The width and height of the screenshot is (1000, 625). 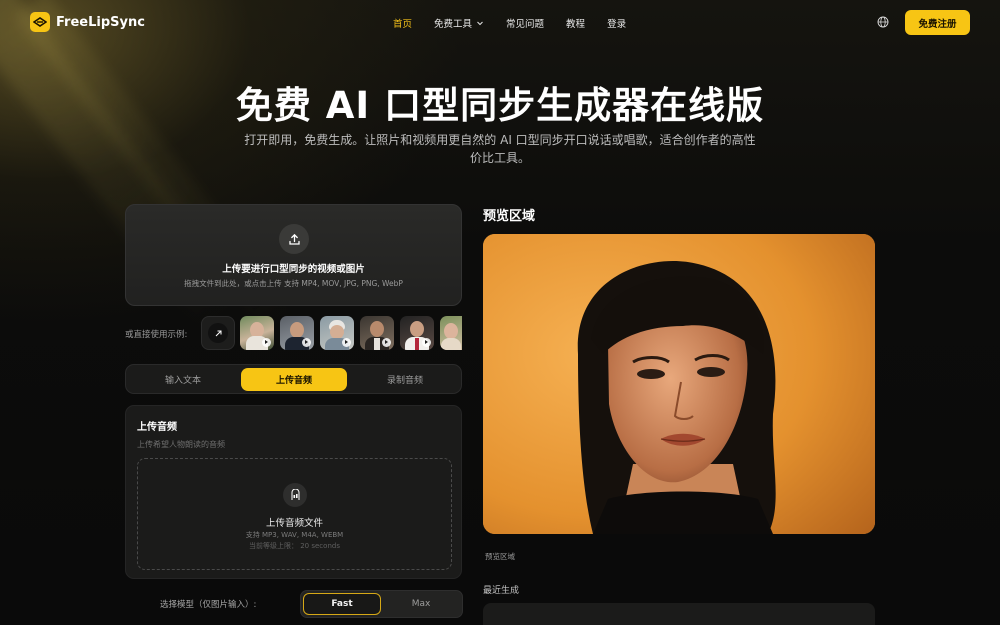 I want to click on brand-logo: FreeLipSync, so click(x=87, y=22).